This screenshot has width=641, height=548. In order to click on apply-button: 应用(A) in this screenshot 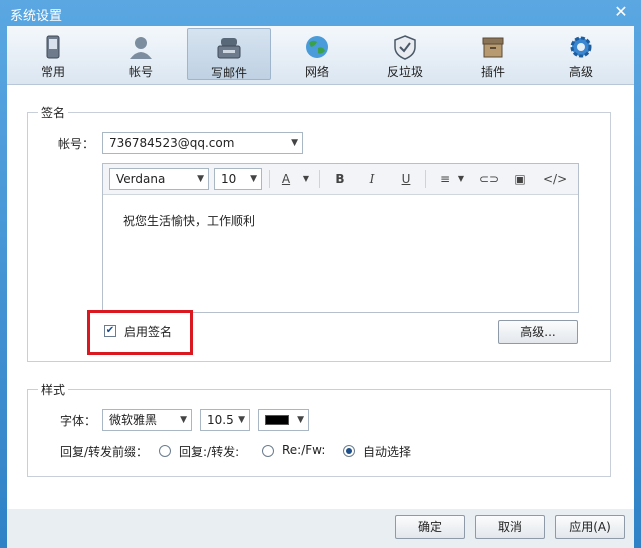, I will do `click(590, 527)`.